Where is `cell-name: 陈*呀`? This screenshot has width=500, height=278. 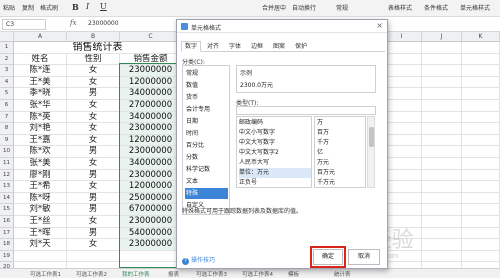
cell-name: 陈*呀 is located at coordinates (40, 198).